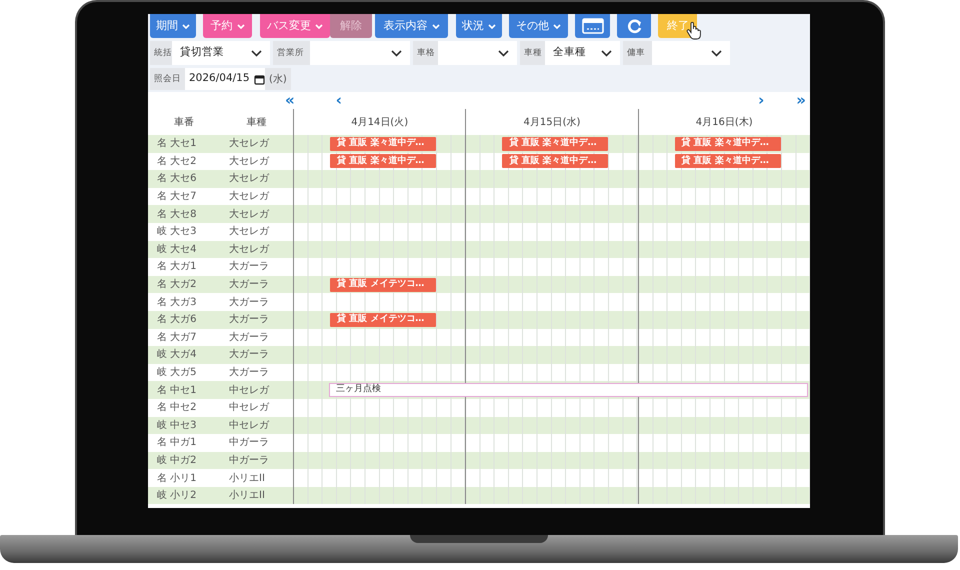 The height and width of the screenshot is (570, 960). What do you see at coordinates (582, 53) in the screenshot?
I see `select-field: 全車種` at bounding box center [582, 53].